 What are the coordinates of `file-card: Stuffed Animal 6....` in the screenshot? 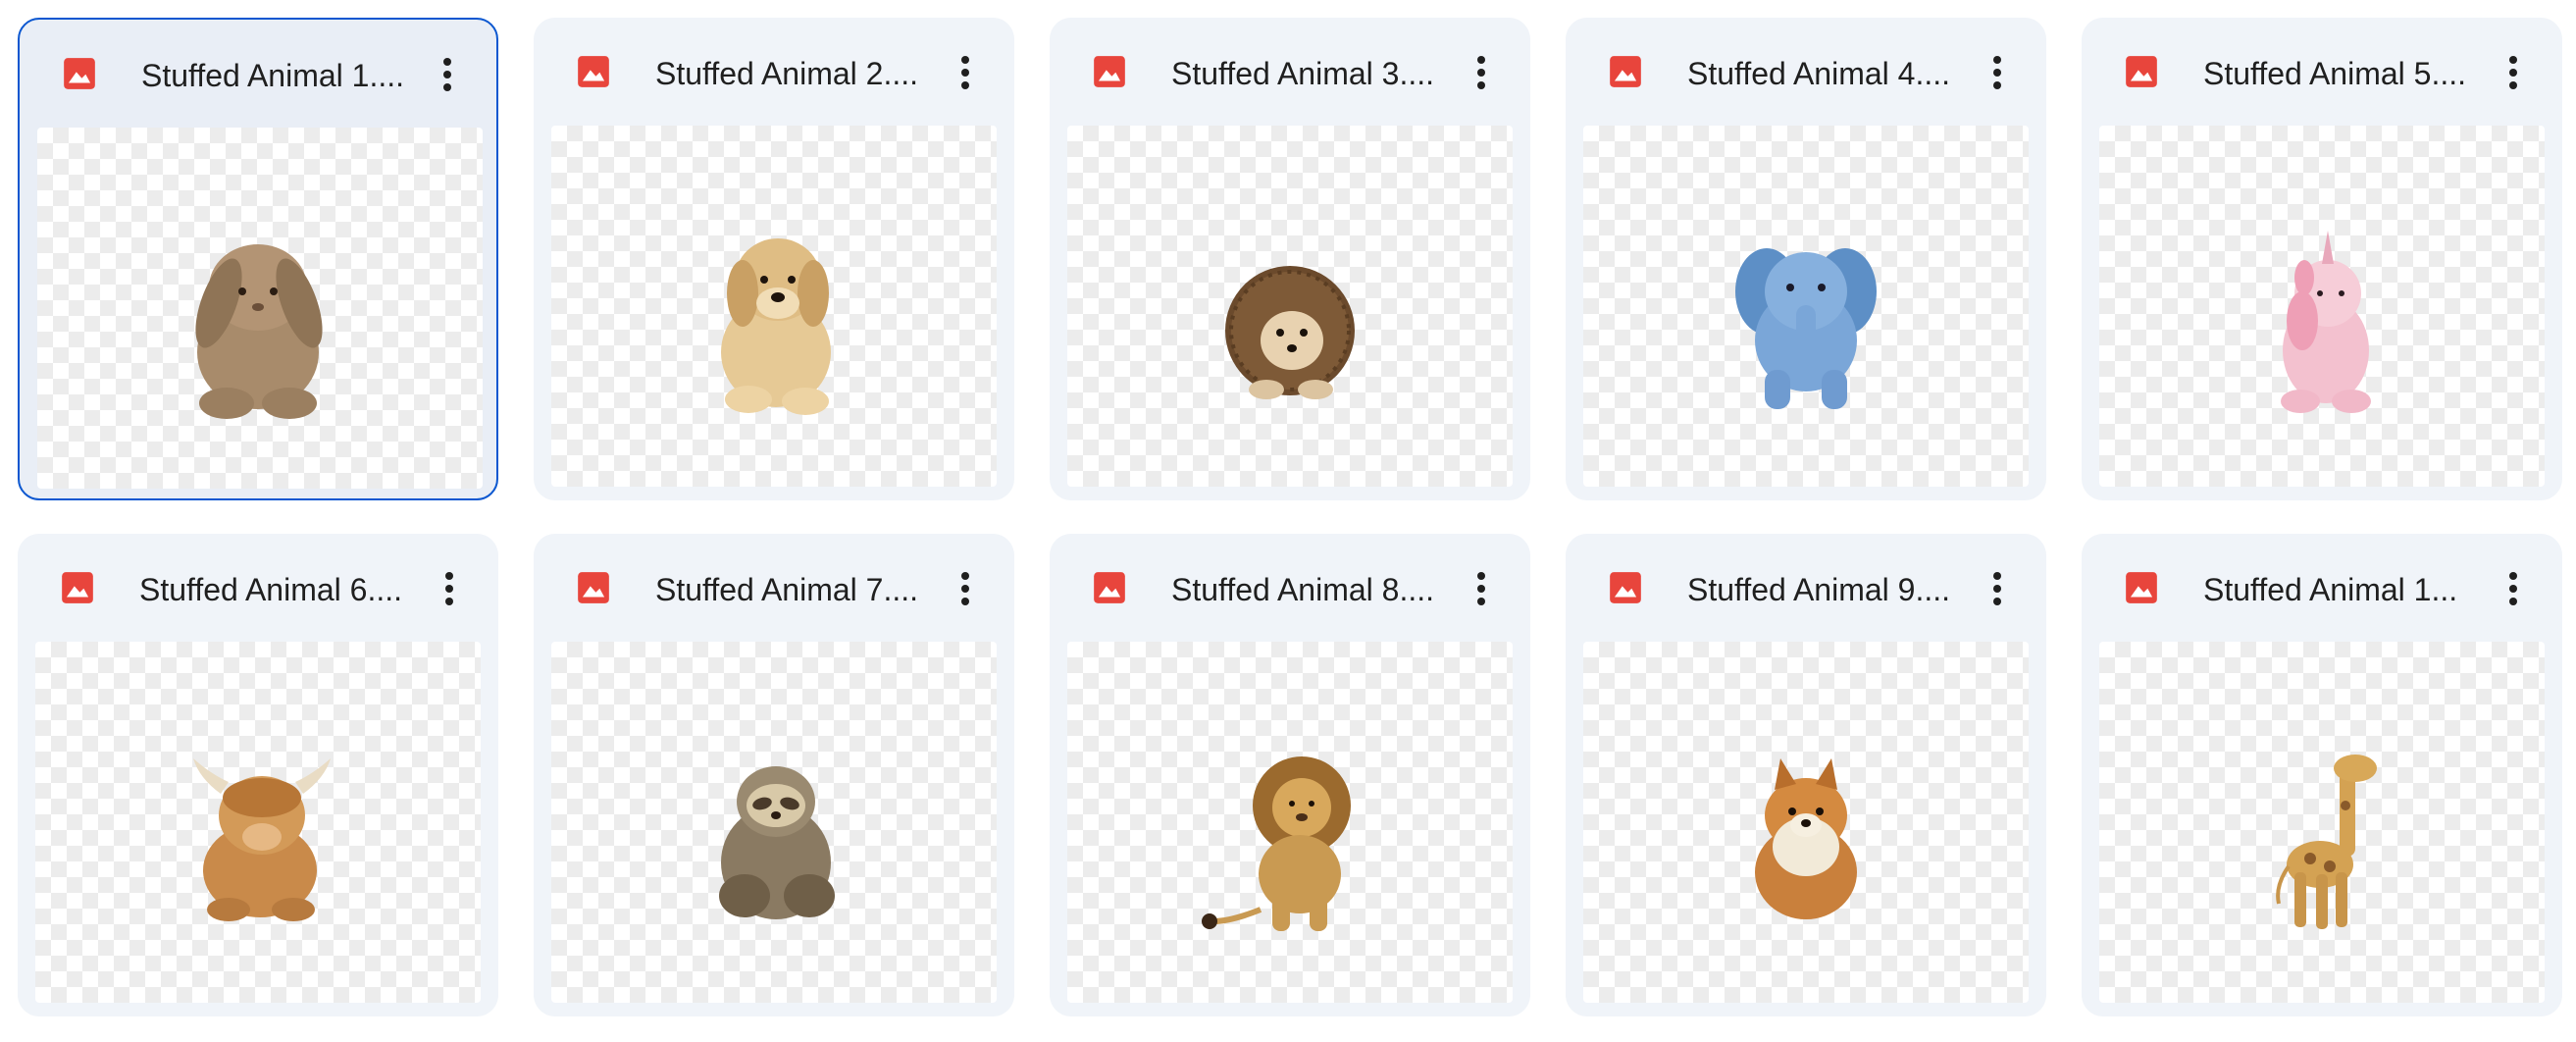 It's located at (258, 775).